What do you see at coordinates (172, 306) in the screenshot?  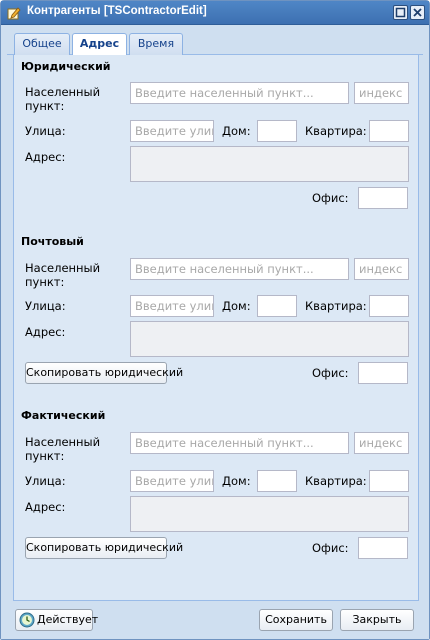 I see `postal-street-input: Введите улиц` at bounding box center [172, 306].